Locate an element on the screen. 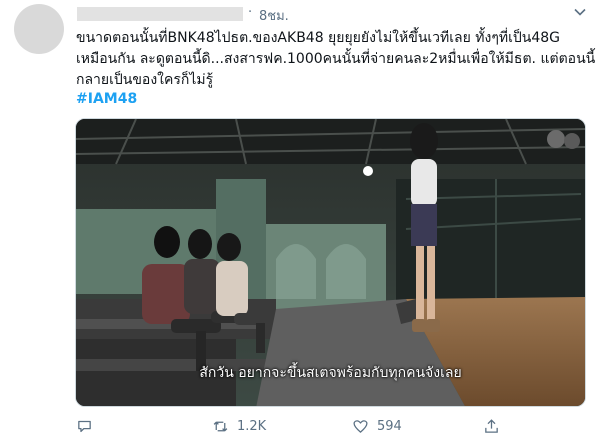  retweet-button: 1.2K is located at coordinates (239, 426).